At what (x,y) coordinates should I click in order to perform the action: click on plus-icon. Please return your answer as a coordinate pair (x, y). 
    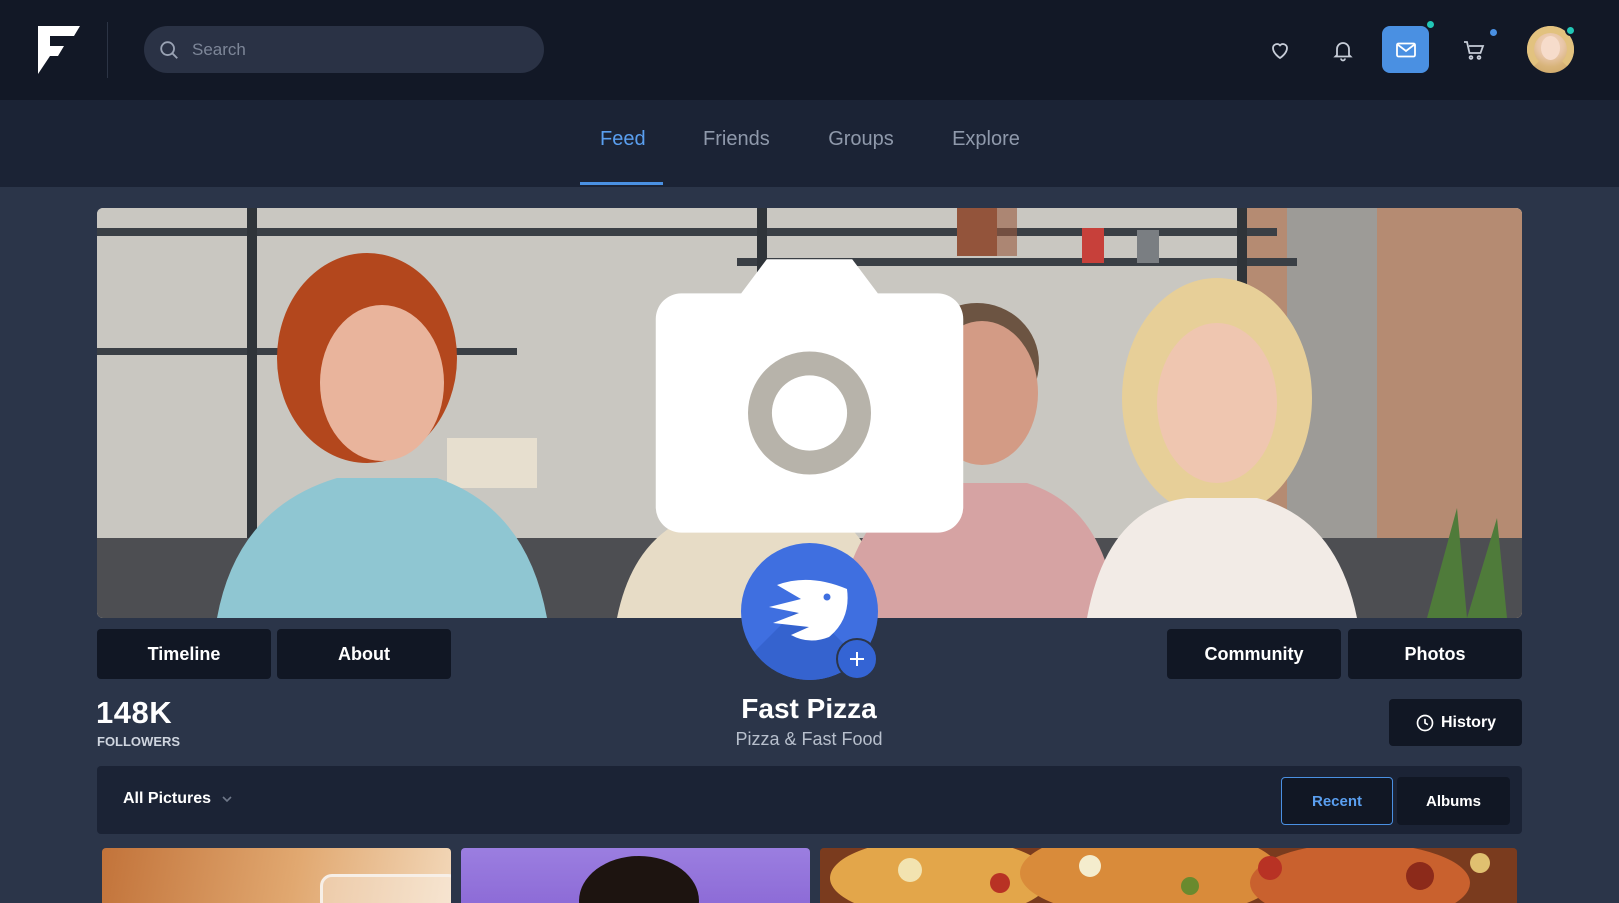
    Looking at the image, I should click on (857, 659).